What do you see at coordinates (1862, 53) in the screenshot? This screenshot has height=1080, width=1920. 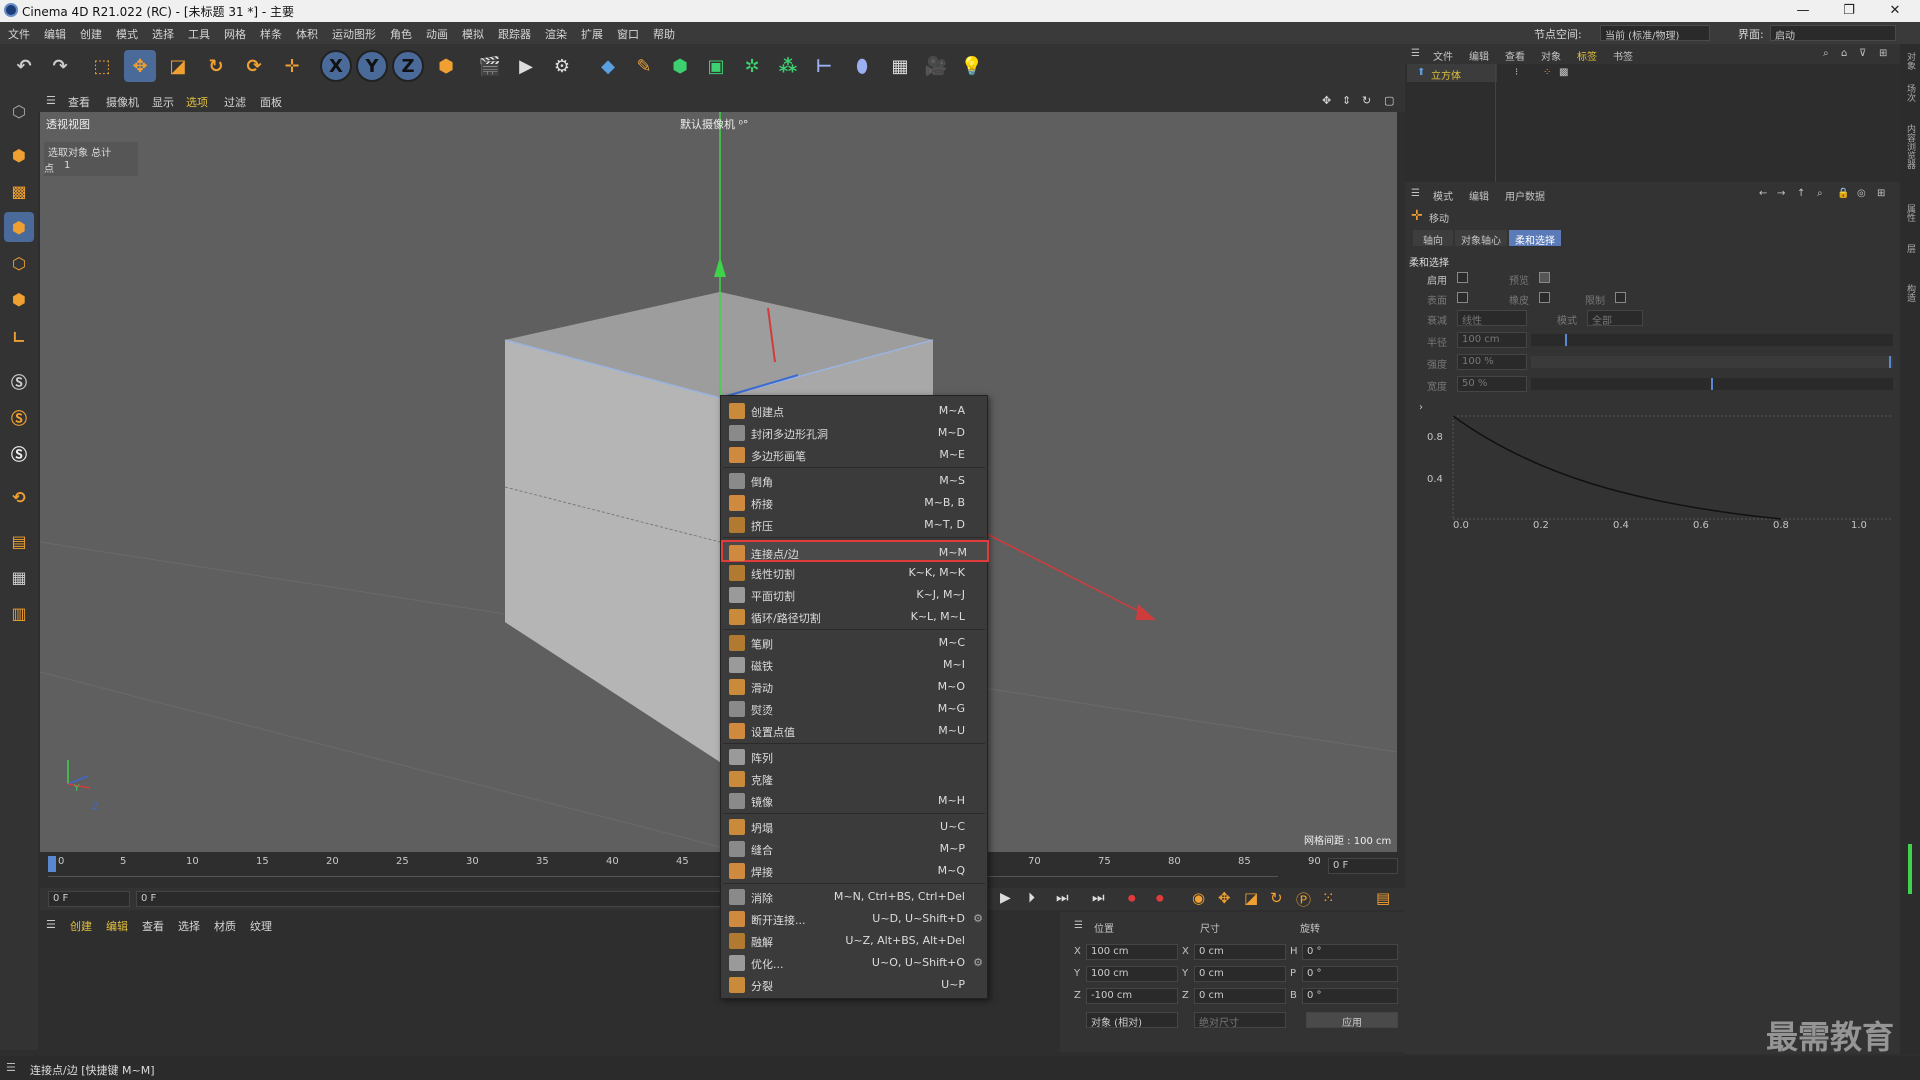 I see `om-filter-icon: ⊽` at bounding box center [1862, 53].